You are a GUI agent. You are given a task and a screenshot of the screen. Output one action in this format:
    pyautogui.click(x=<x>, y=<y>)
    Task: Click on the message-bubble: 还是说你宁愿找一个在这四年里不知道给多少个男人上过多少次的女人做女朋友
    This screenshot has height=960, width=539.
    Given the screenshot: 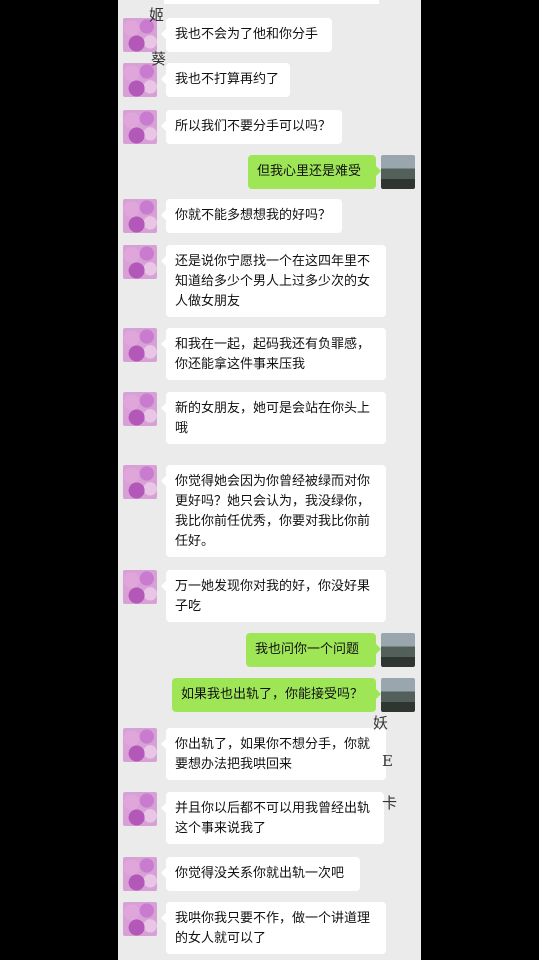 What is the action you would take?
    pyautogui.click(x=273, y=281)
    